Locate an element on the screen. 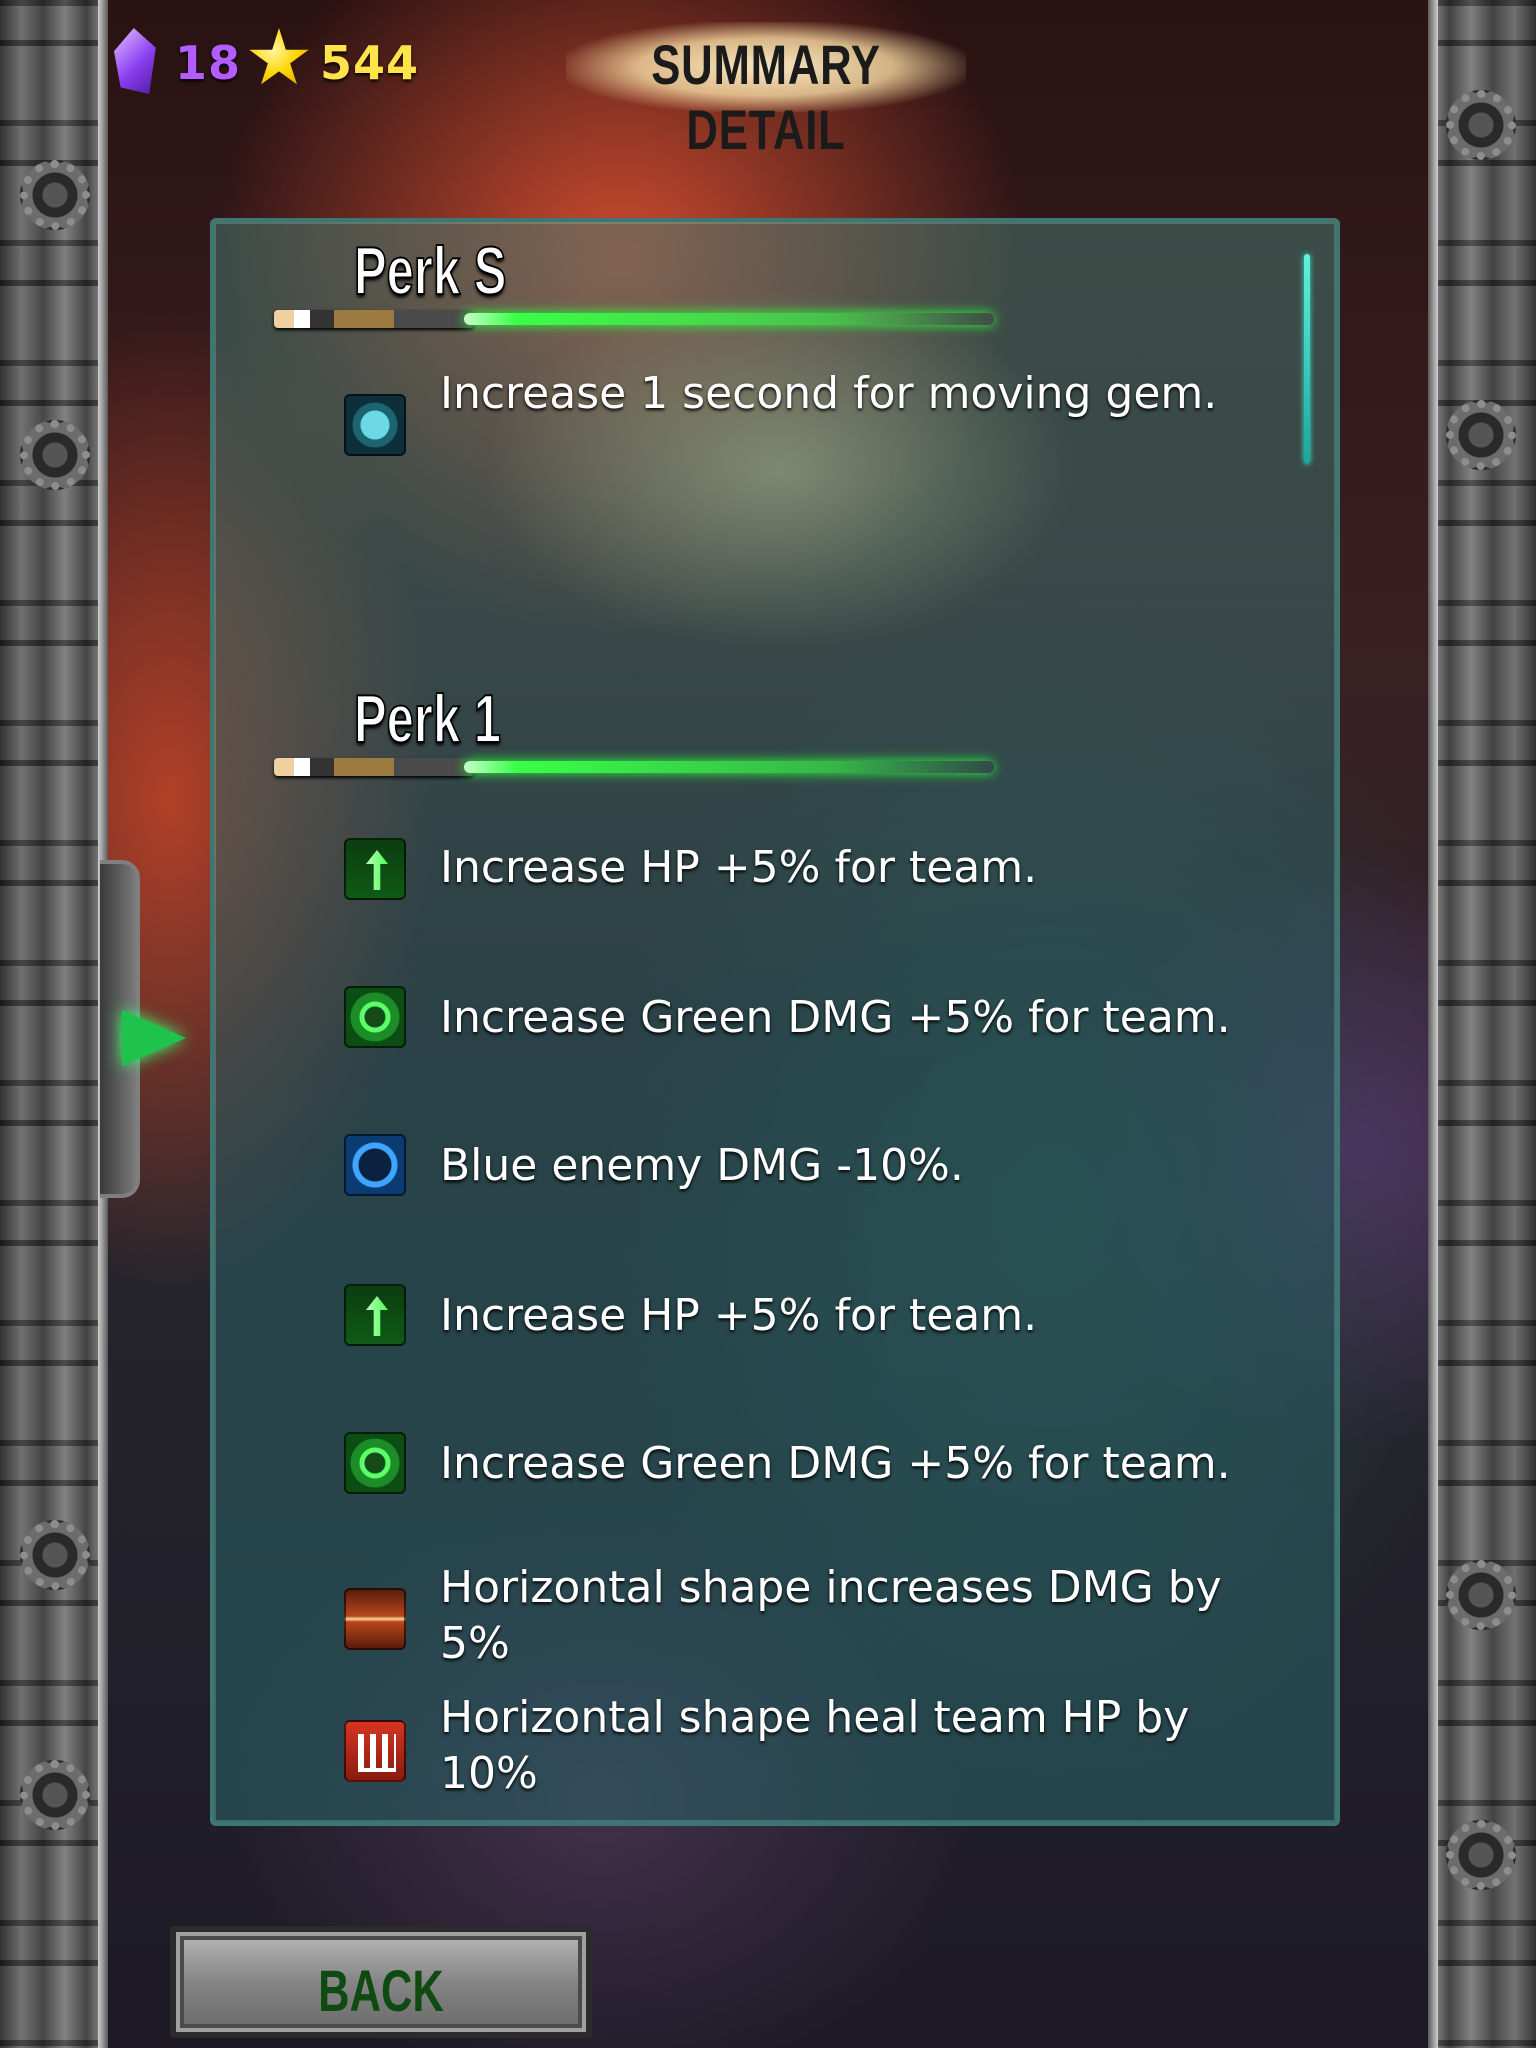 The width and height of the screenshot is (1536, 2048). blue-orb-icon is located at coordinates (375, 1165).